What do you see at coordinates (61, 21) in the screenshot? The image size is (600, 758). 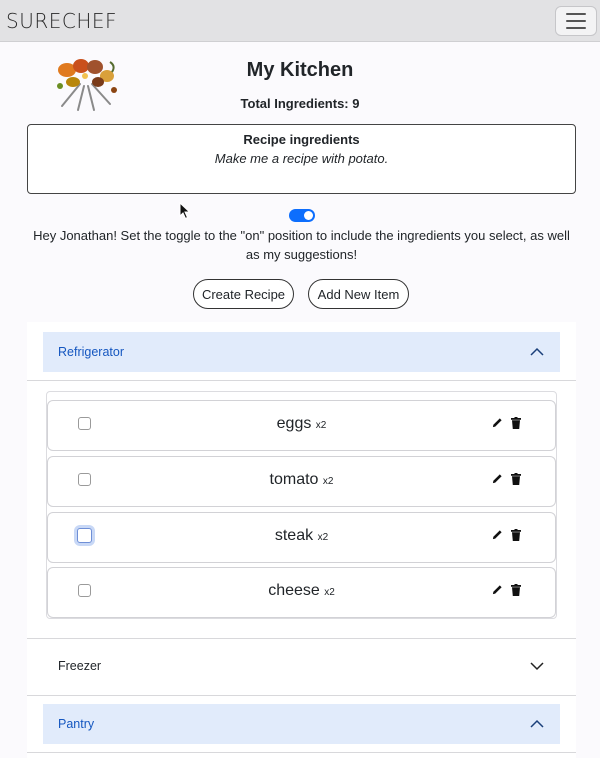 I see `brand-logo-text: SURECHEF` at bounding box center [61, 21].